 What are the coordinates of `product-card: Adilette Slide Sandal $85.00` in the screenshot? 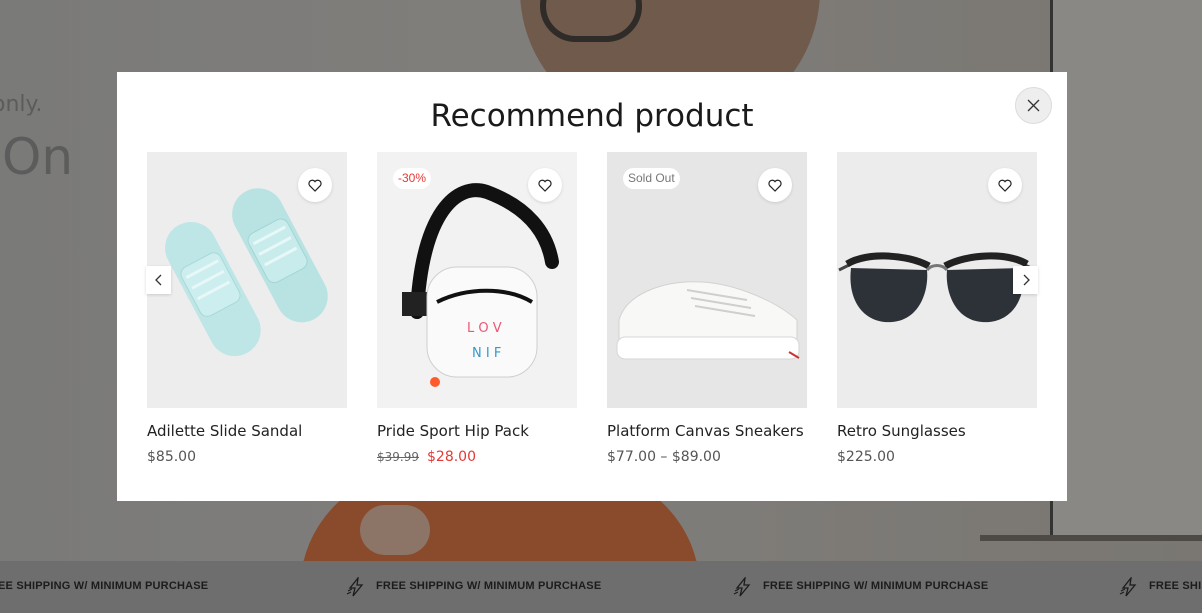 It's located at (247, 308).